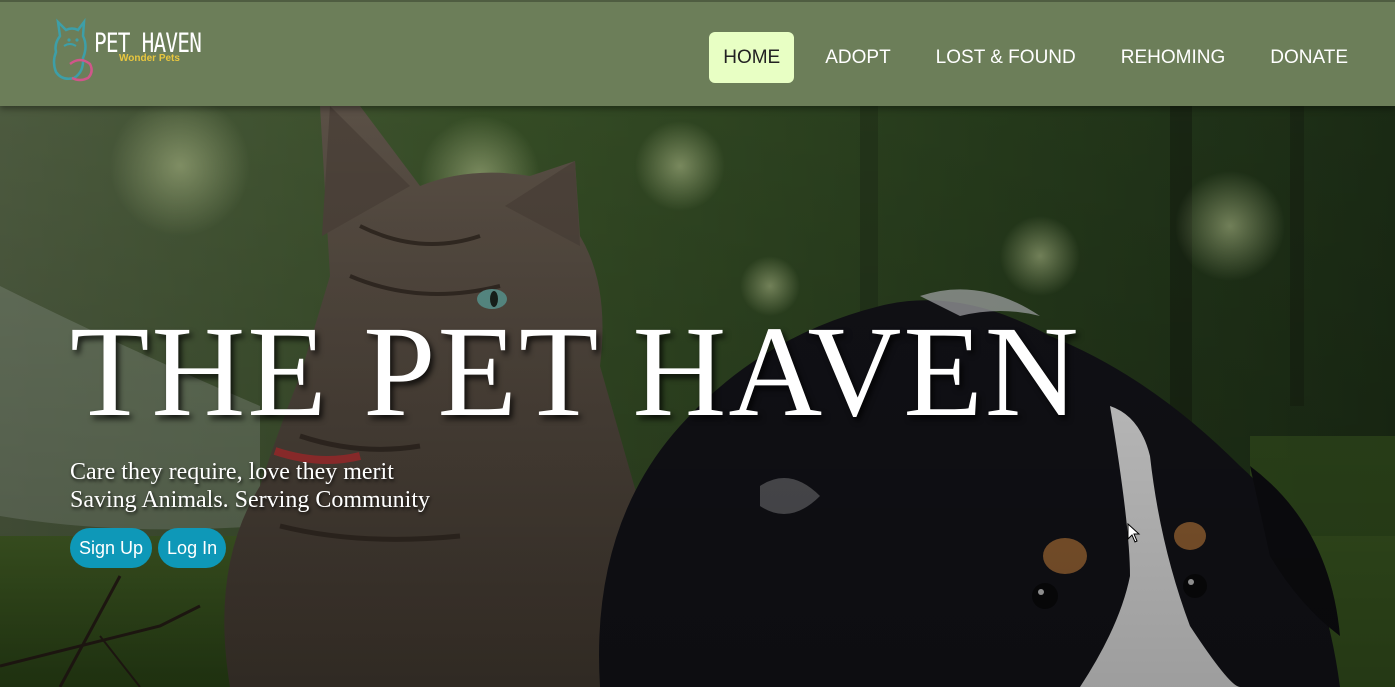 The height and width of the screenshot is (687, 1395). What do you see at coordinates (1173, 57) in the screenshot?
I see `nav-item-rehoming: REHOMING` at bounding box center [1173, 57].